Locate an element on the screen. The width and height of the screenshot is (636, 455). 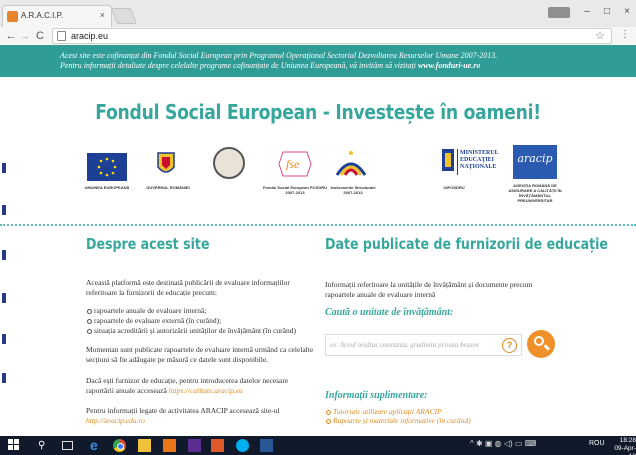
bookmark-star-icon: ☆ is located at coordinates (600, 35).